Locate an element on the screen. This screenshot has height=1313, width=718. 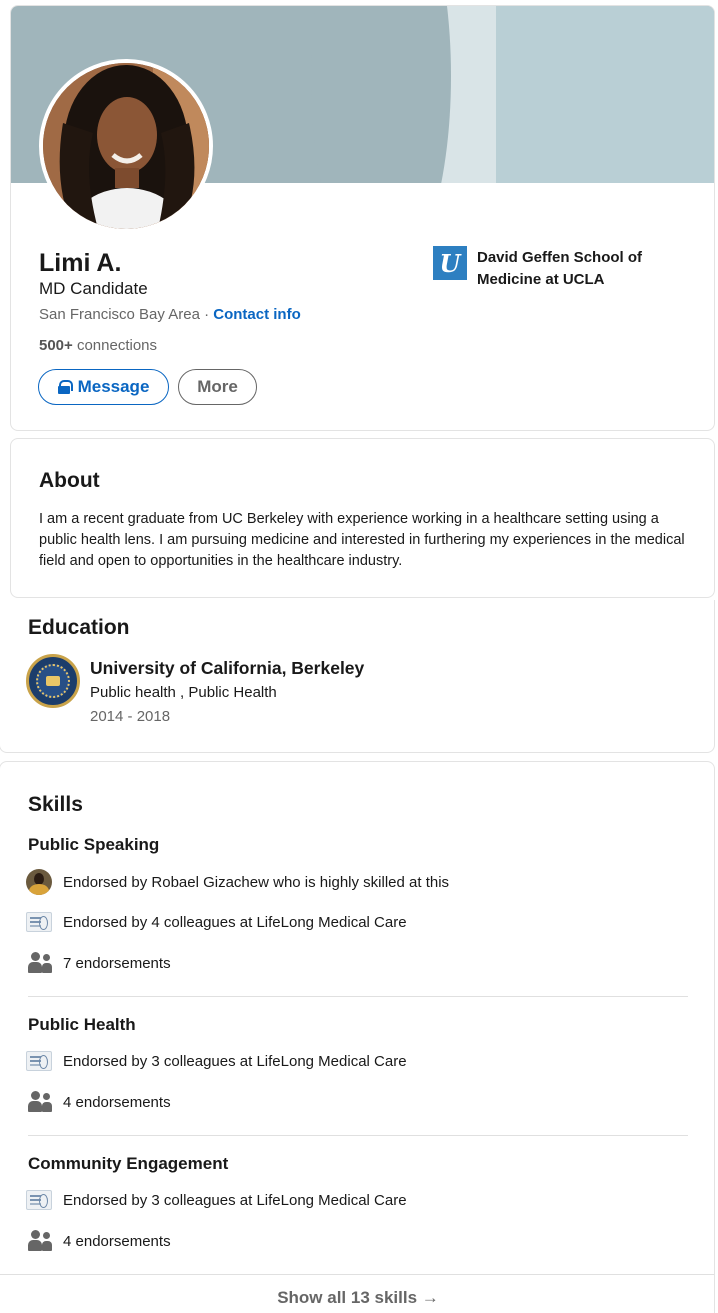
message-button: Message is located at coordinates (103, 387).